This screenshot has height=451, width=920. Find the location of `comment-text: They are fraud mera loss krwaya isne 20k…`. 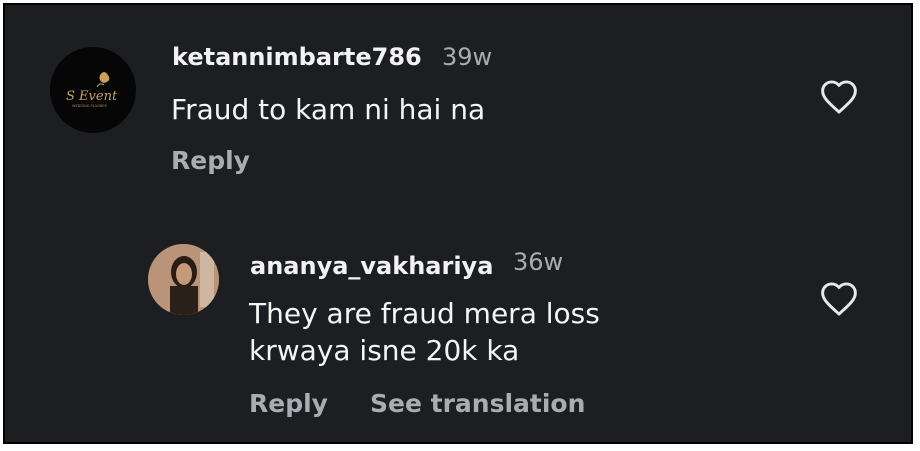

comment-text: They are fraud mera loss krwaya isne 20k… is located at coordinates (424, 332).